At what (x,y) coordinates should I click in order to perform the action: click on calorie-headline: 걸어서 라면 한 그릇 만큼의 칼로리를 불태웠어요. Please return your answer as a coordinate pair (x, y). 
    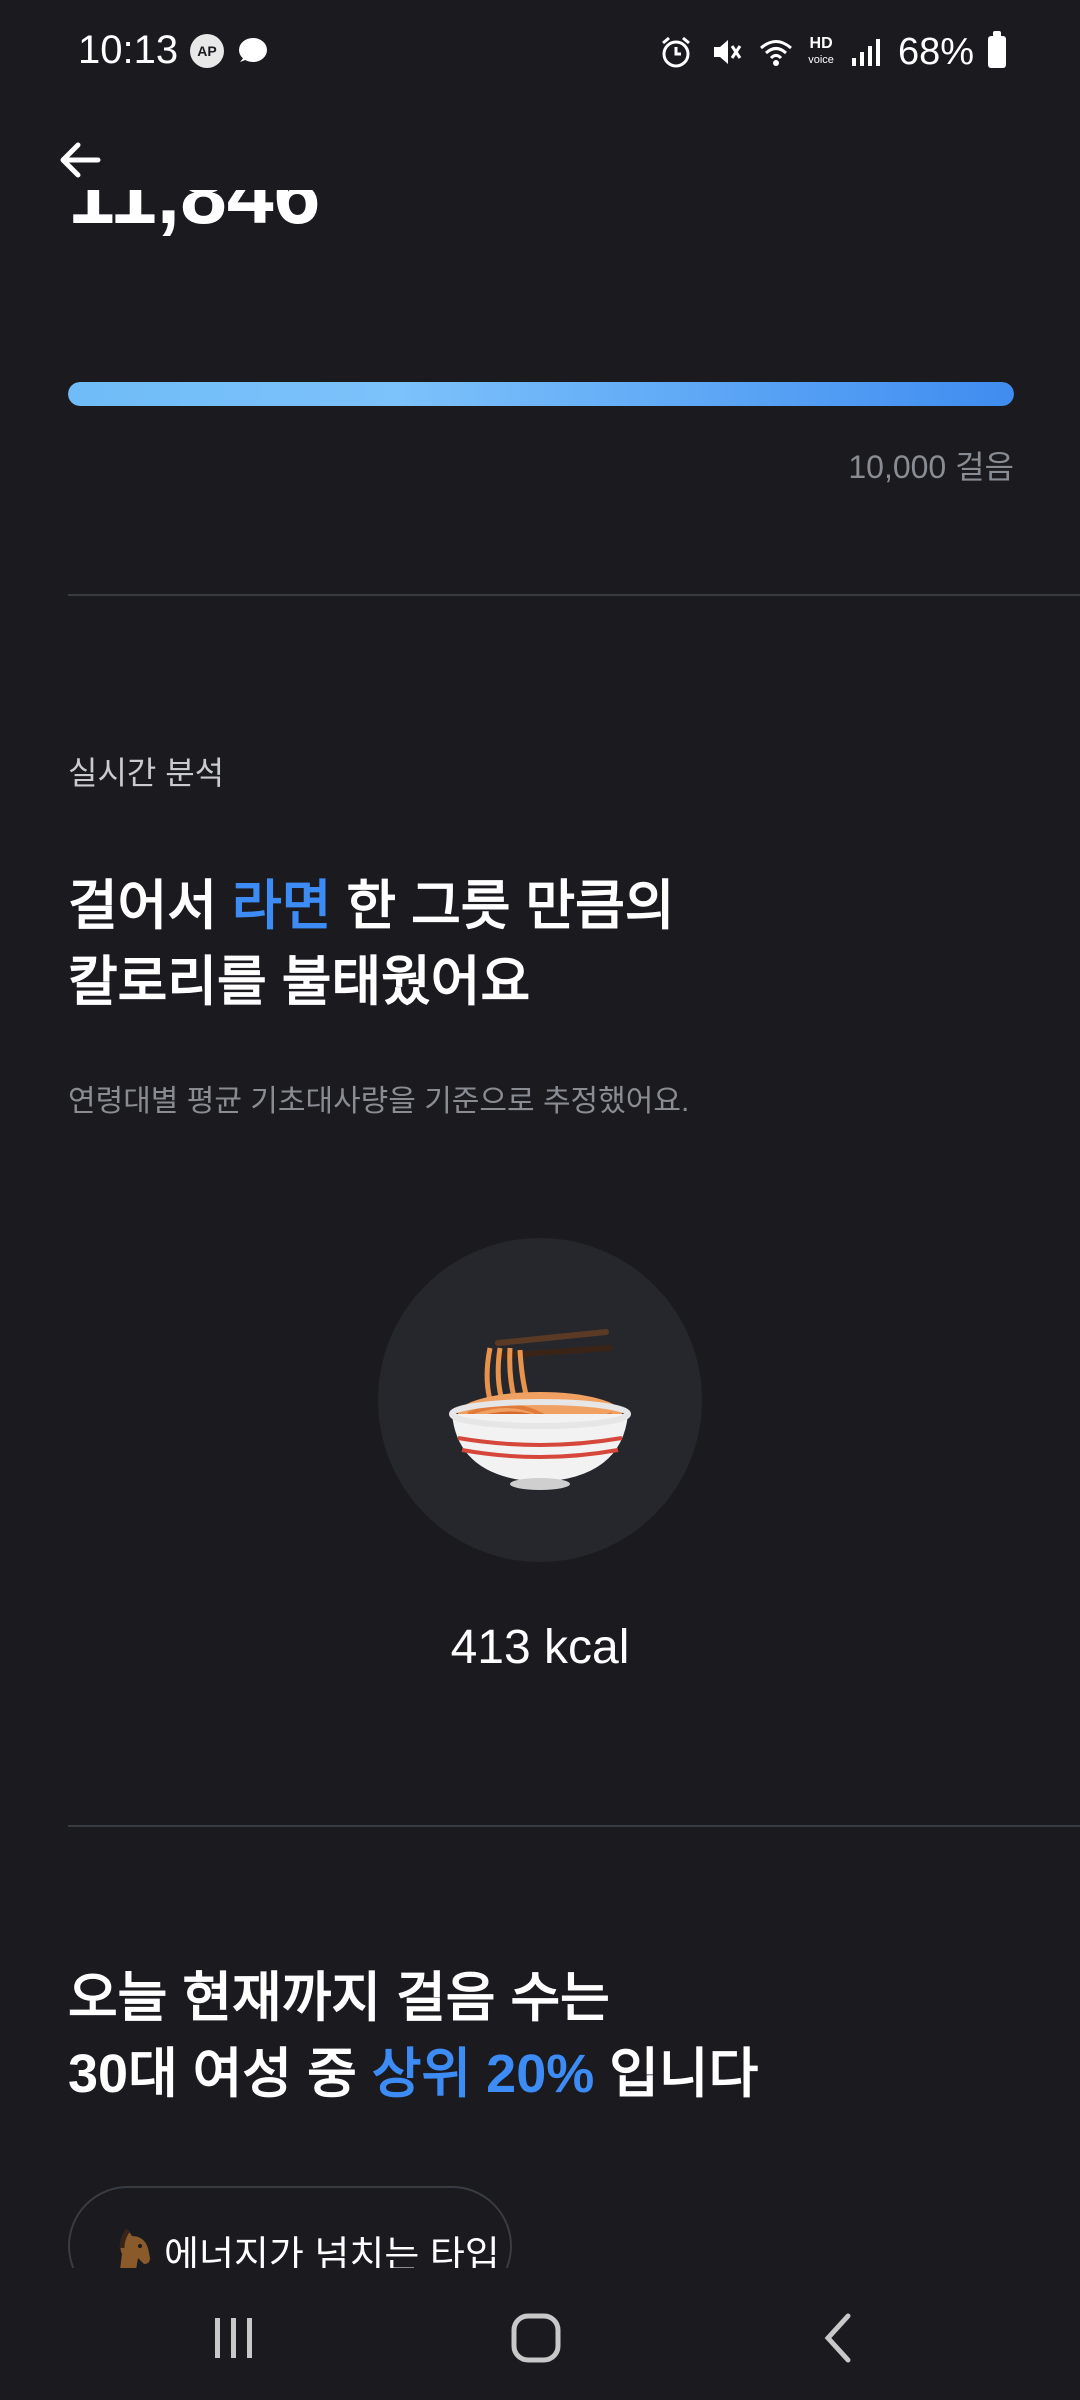
    Looking at the image, I should click on (371, 944).